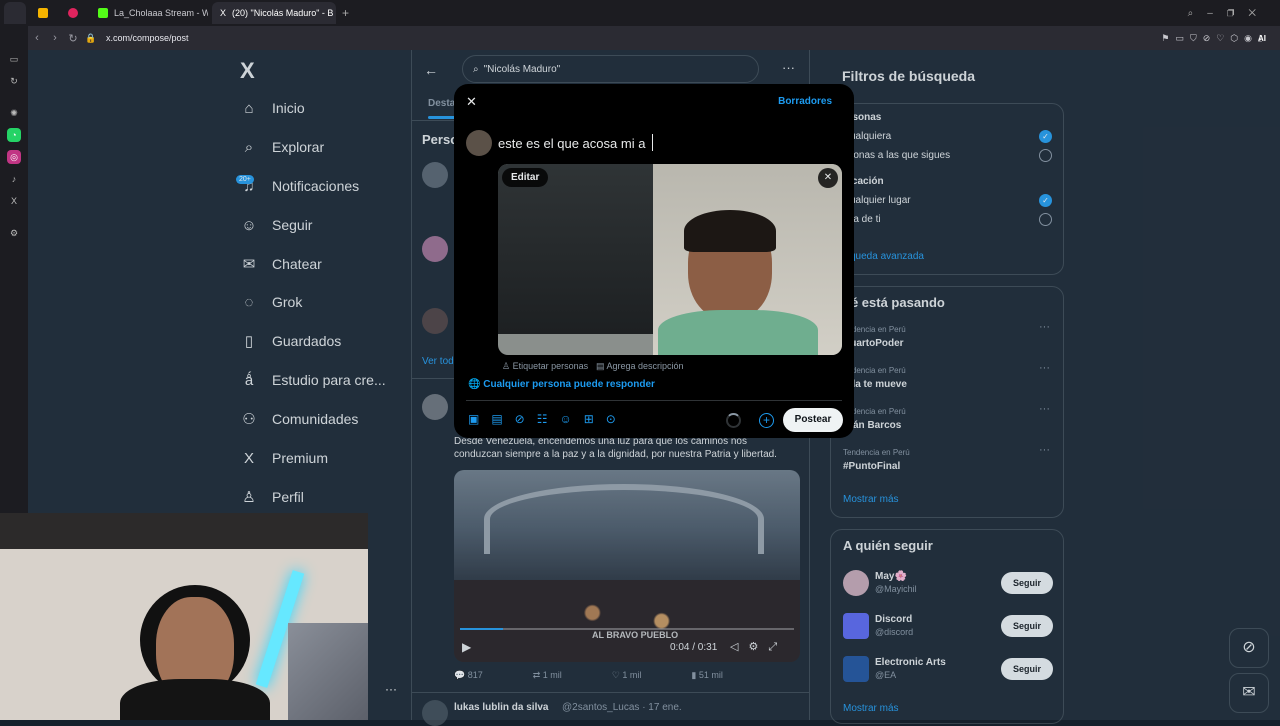 This screenshot has width=1280, height=726. Describe the element at coordinates (14, 81) in the screenshot. I see `sidebar-history-icon: ↻` at that location.